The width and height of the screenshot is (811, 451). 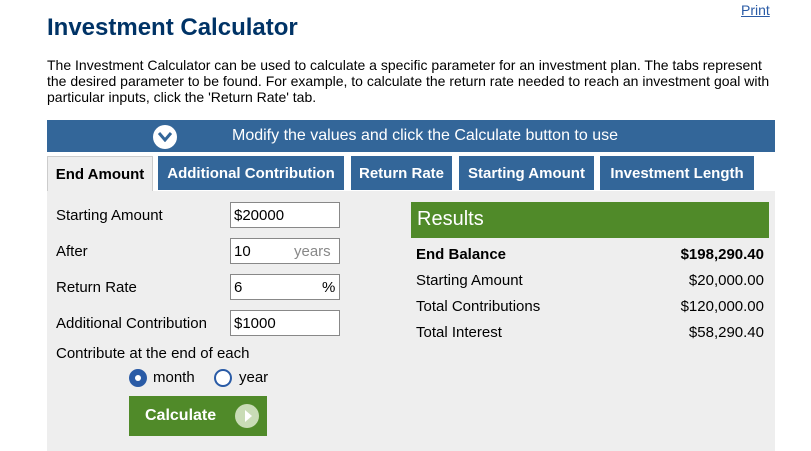 I want to click on tab-starting-amount: Starting Amount, so click(x=526, y=173).